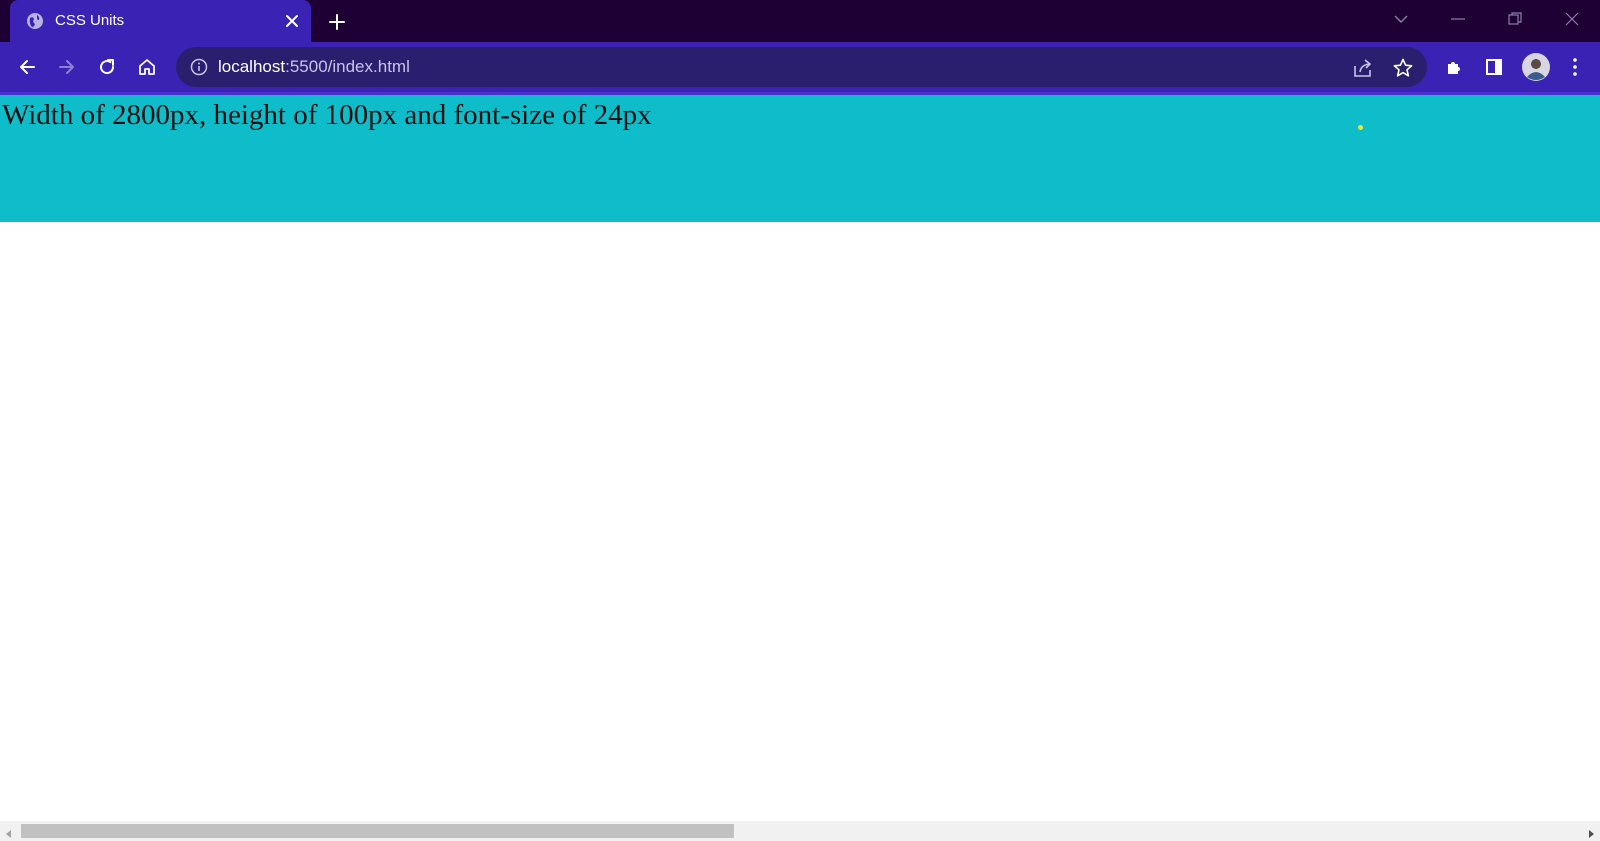  Describe the element at coordinates (1515, 19) in the screenshot. I see `restore-icon` at that location.